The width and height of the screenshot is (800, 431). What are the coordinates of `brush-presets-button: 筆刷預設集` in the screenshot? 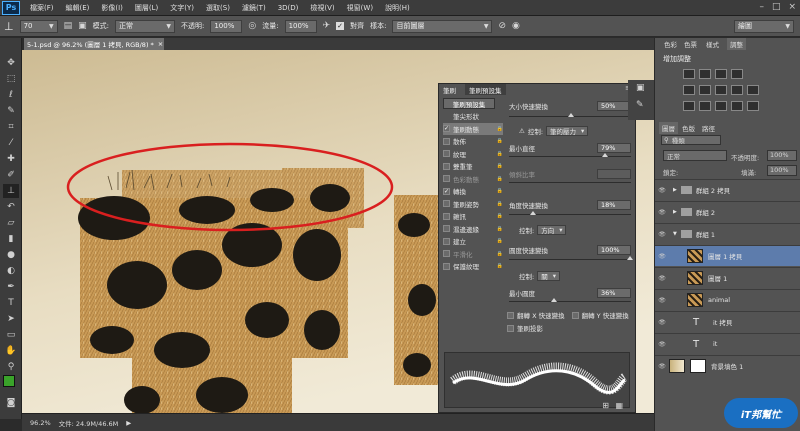 It's located at (469, 103).